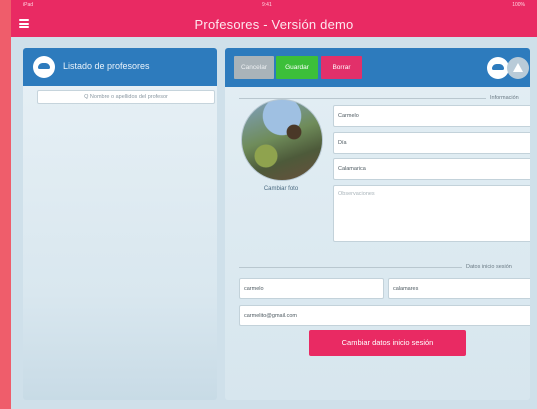 The width and height of the screenshot is (537, 409). What do you see at coordinates (518, 5) in the screenshot?
I see `battery-label: 100%` at bounding box center [518, 5].